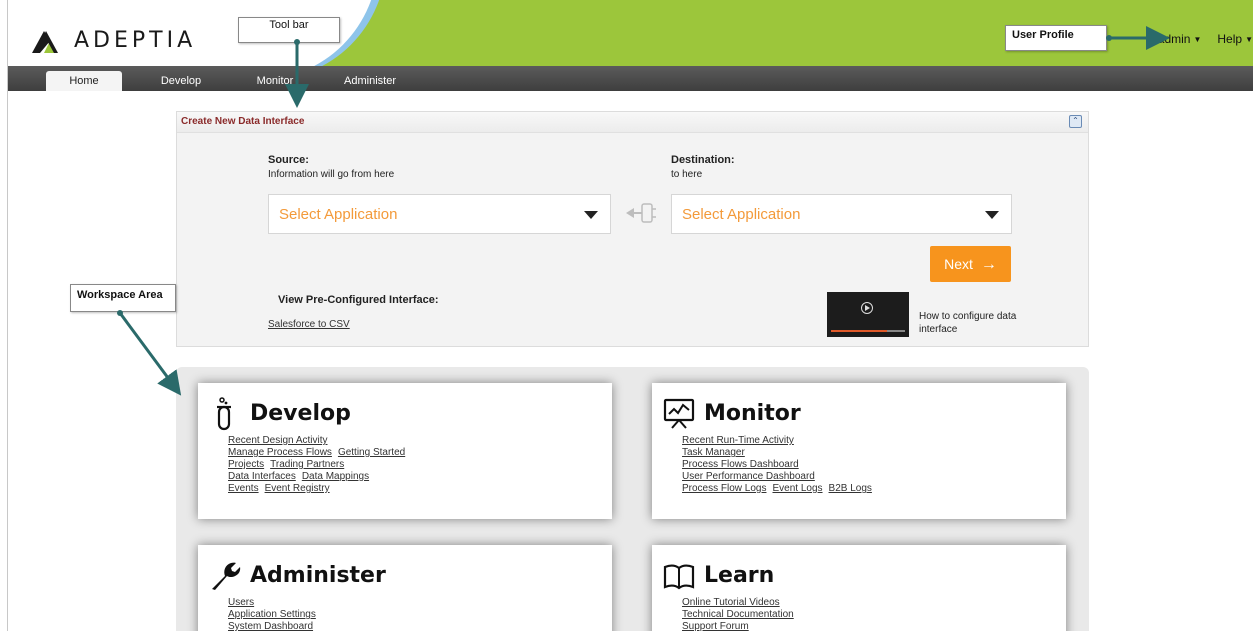  What do you see at coordinates (1075, 121) in the screenshot?
I see `double-chevron-up-icon: ⌃` at bounding box center [1075, 121].